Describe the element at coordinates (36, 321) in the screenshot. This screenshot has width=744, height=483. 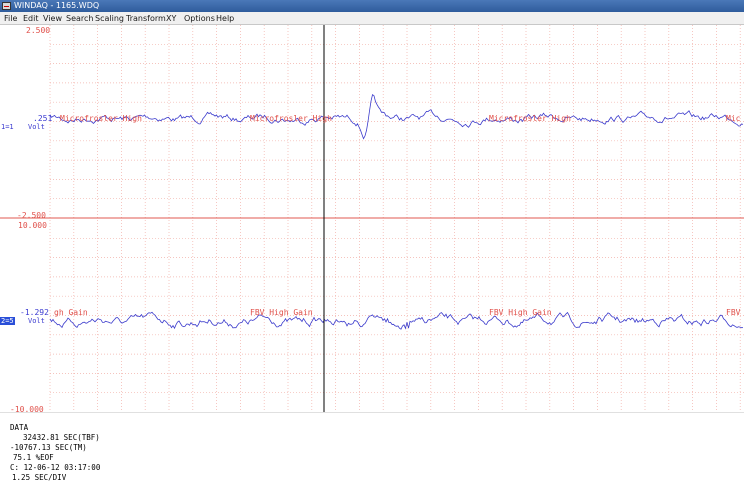
I see `ch2-unit: Volt` at that location.